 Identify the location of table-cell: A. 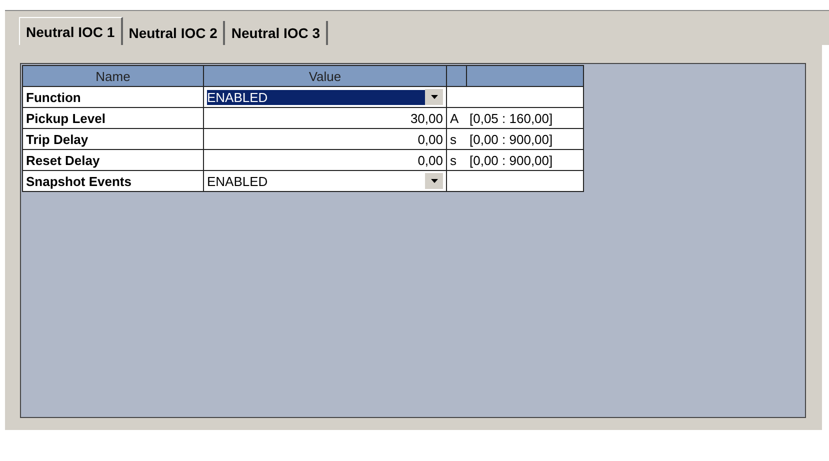
(456, 118).